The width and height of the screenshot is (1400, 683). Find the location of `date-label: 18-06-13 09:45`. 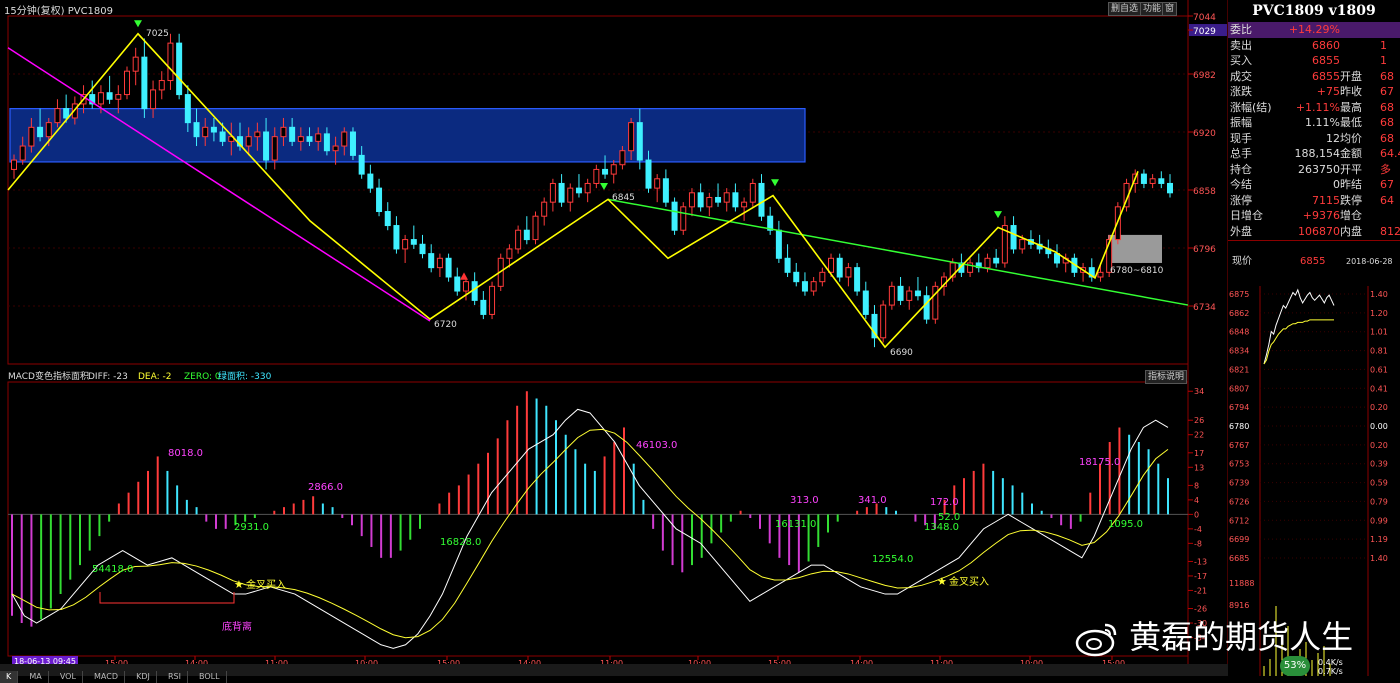

date-label: 18-06-13 09:45 is located at coordinates (45, 660).